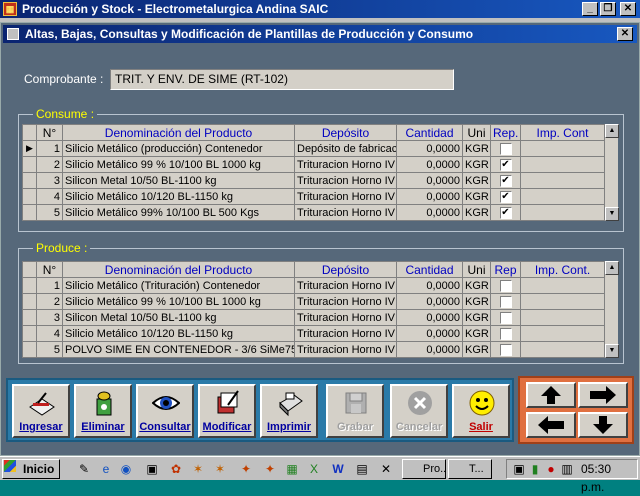 The image size is (640, 496). I want to click on app-icon-2: ✿, so click(176, 469).